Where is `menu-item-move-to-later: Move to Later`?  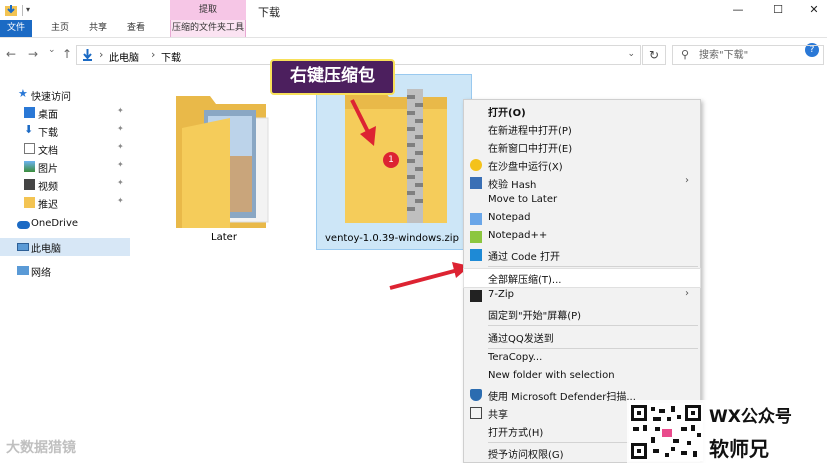 menu-item-move-to-later: Move to Later is located at coordinates (582, 201).